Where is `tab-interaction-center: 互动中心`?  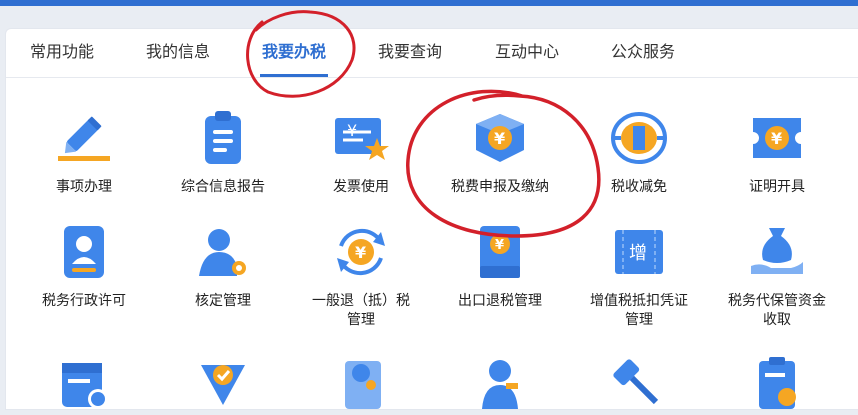 tab-interaction-center: 互动中心 is located at coordinates (527, 52).